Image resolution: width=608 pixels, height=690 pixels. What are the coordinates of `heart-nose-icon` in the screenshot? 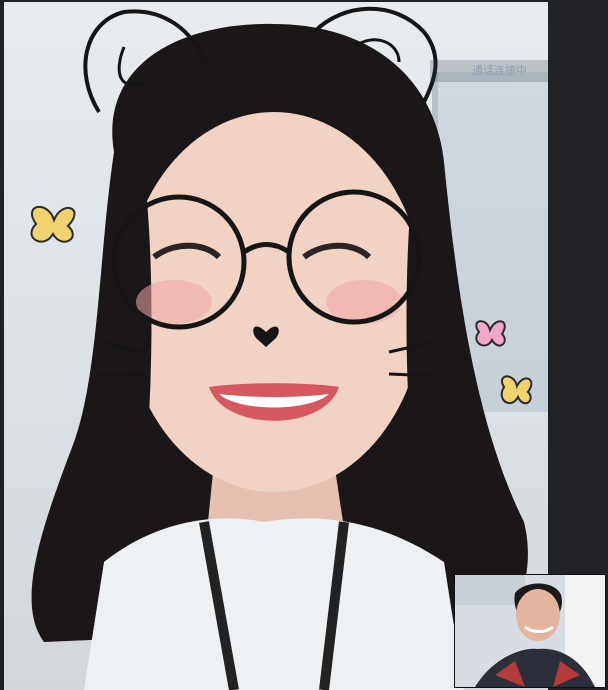 It's located at (266, 336).